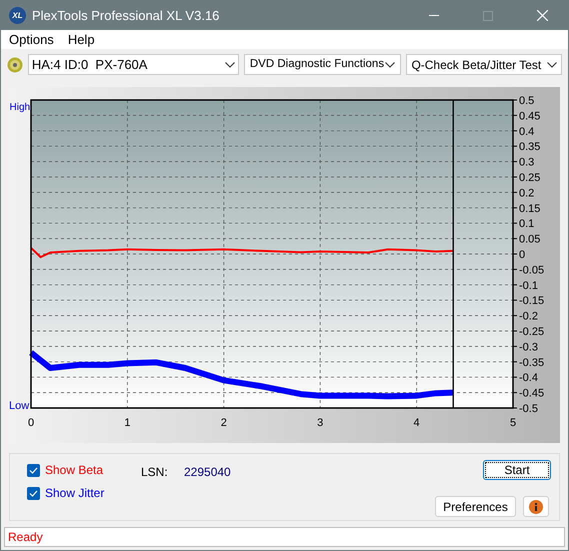  Describe the element at coordinates (531, 301) in the screenshot. I see `axis-label: -0.15` at that location.